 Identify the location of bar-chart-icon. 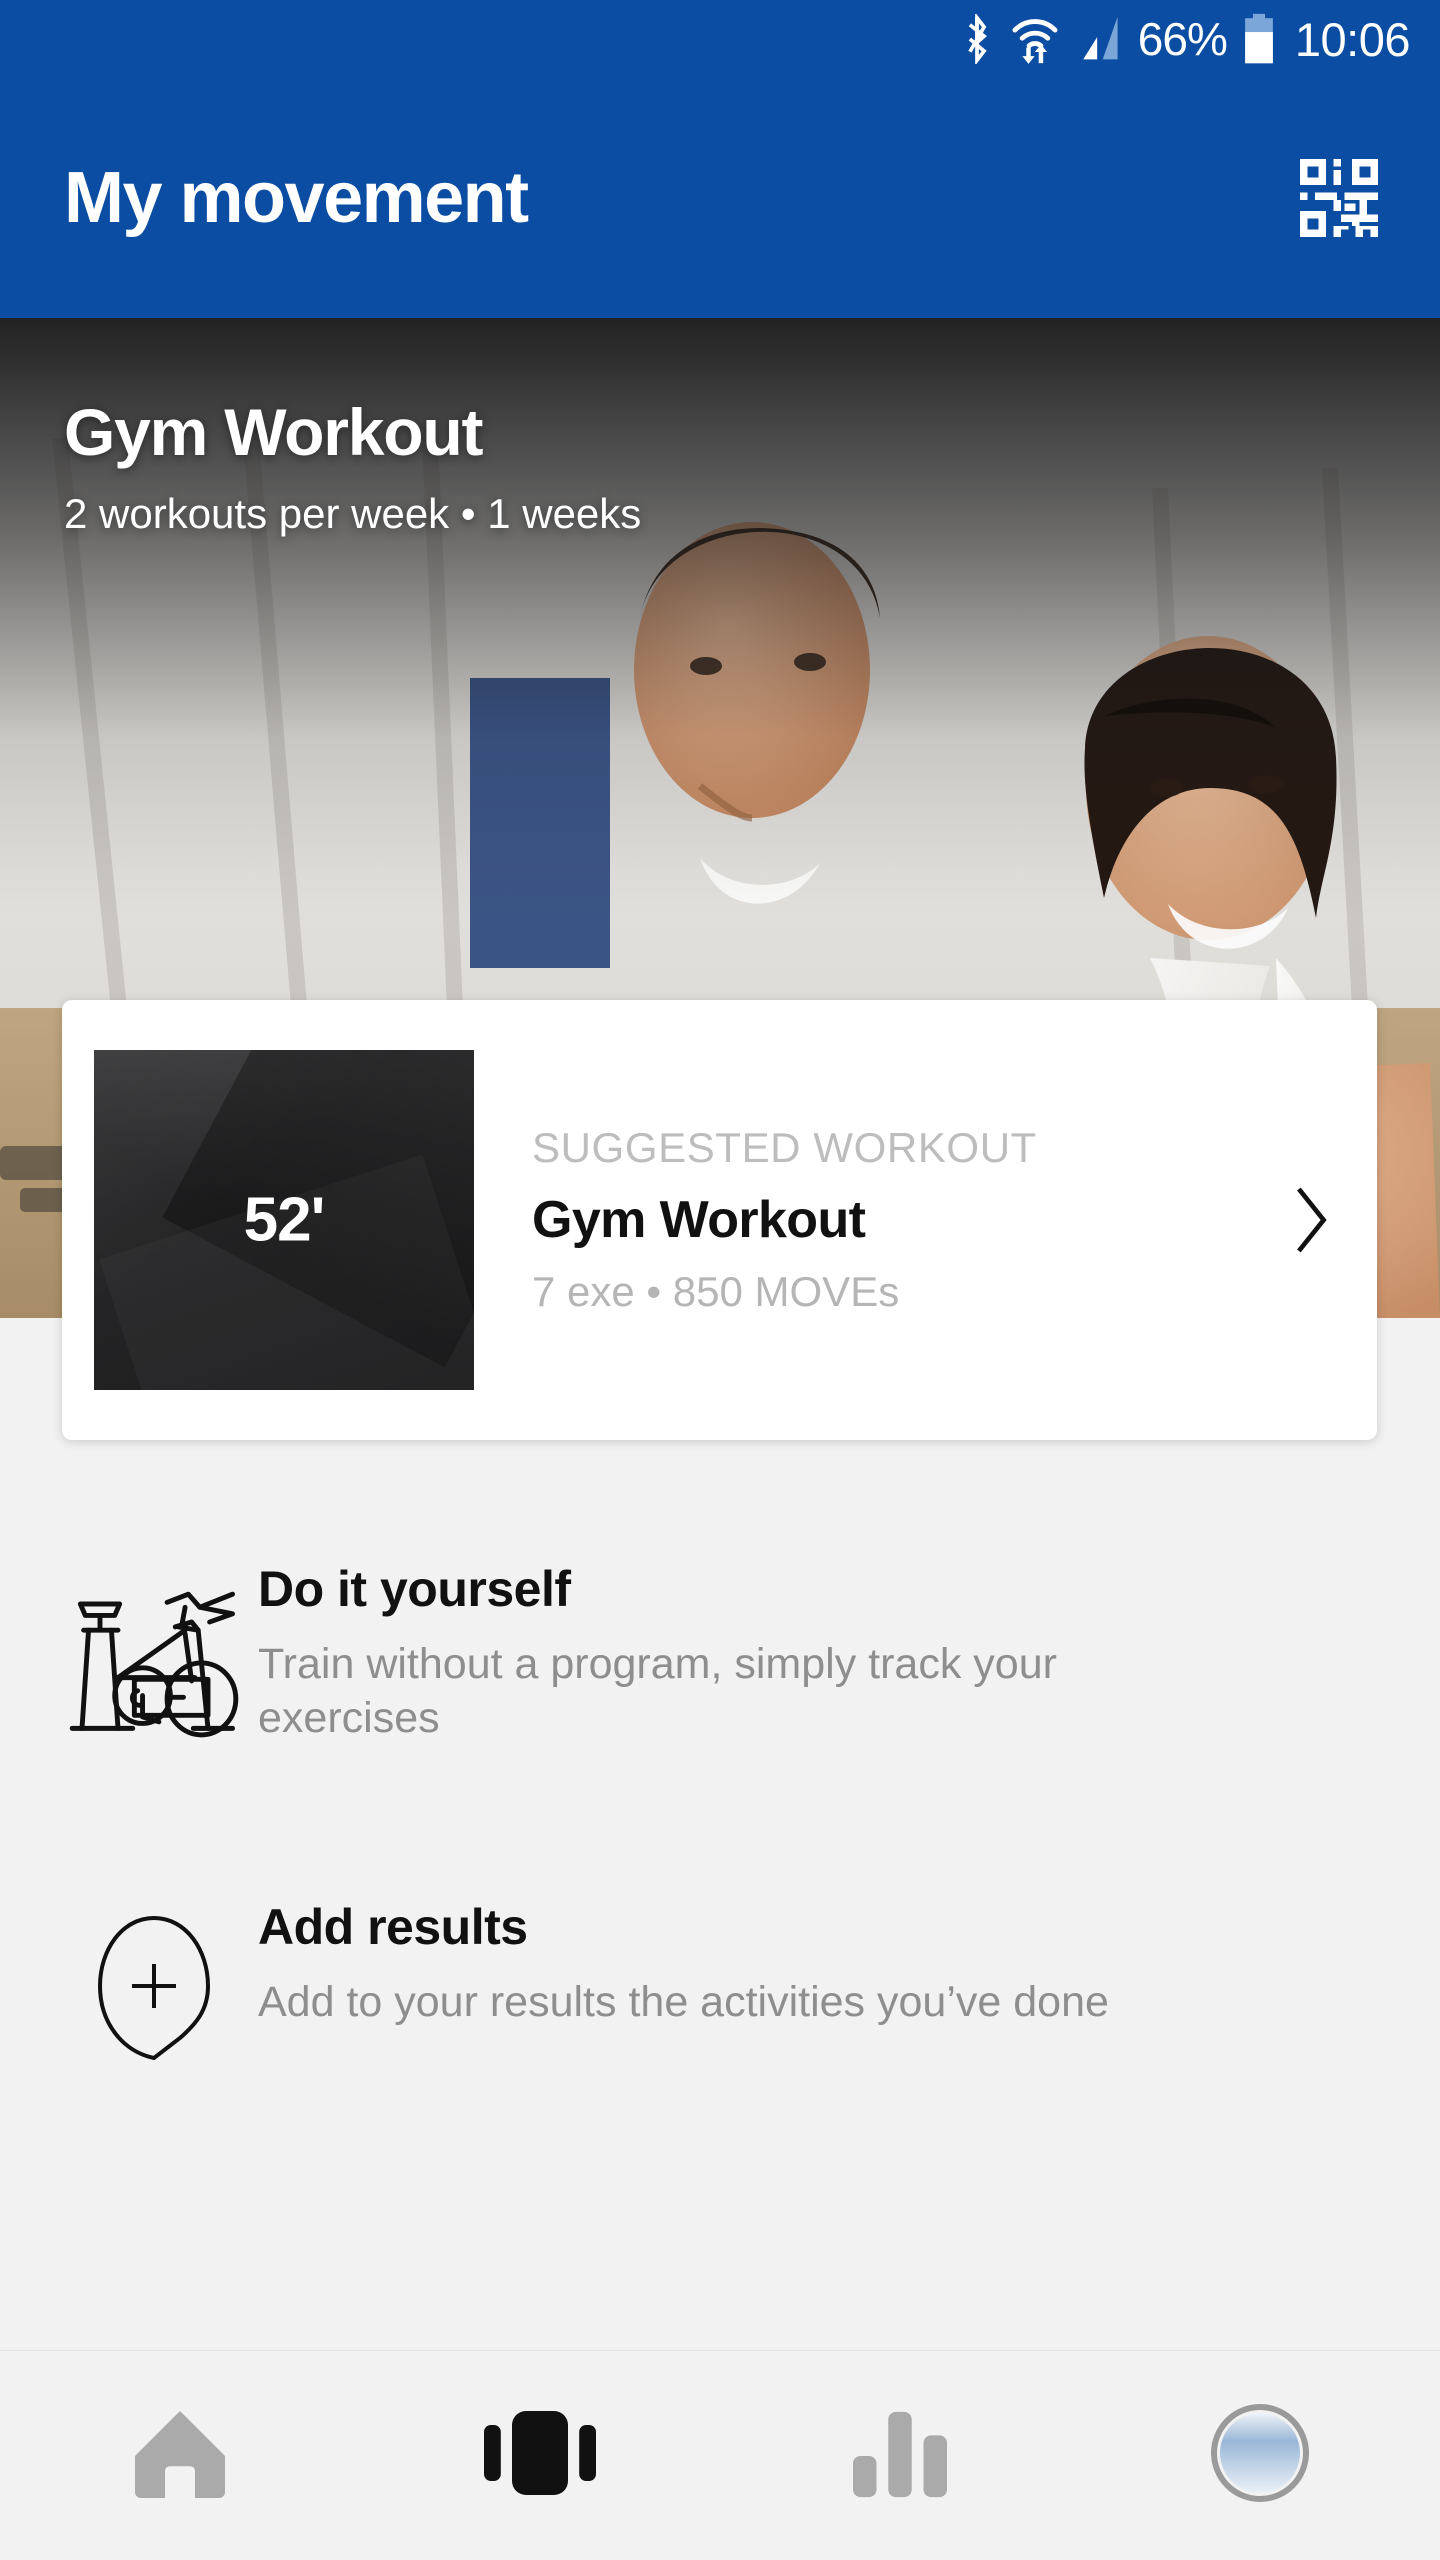
(900, 2455).